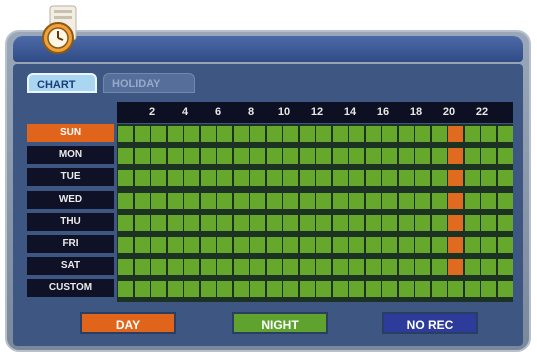  Describe the element at coordinates (70, 266) in the screenshot. I see `day-label-sat: SAT` at that location.